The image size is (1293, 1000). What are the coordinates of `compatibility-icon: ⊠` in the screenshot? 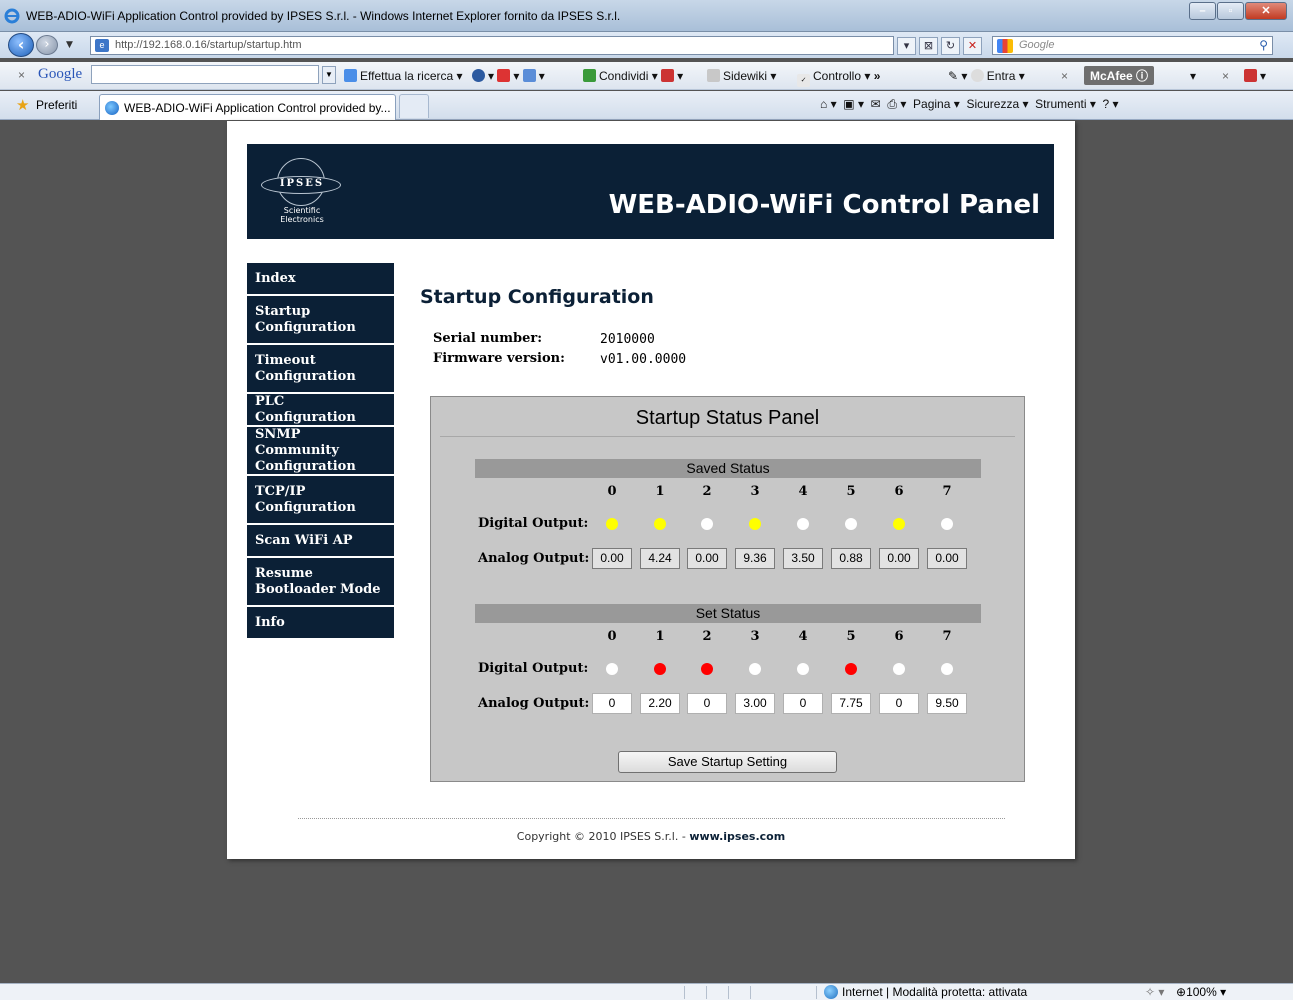 It's located at (928, 46).